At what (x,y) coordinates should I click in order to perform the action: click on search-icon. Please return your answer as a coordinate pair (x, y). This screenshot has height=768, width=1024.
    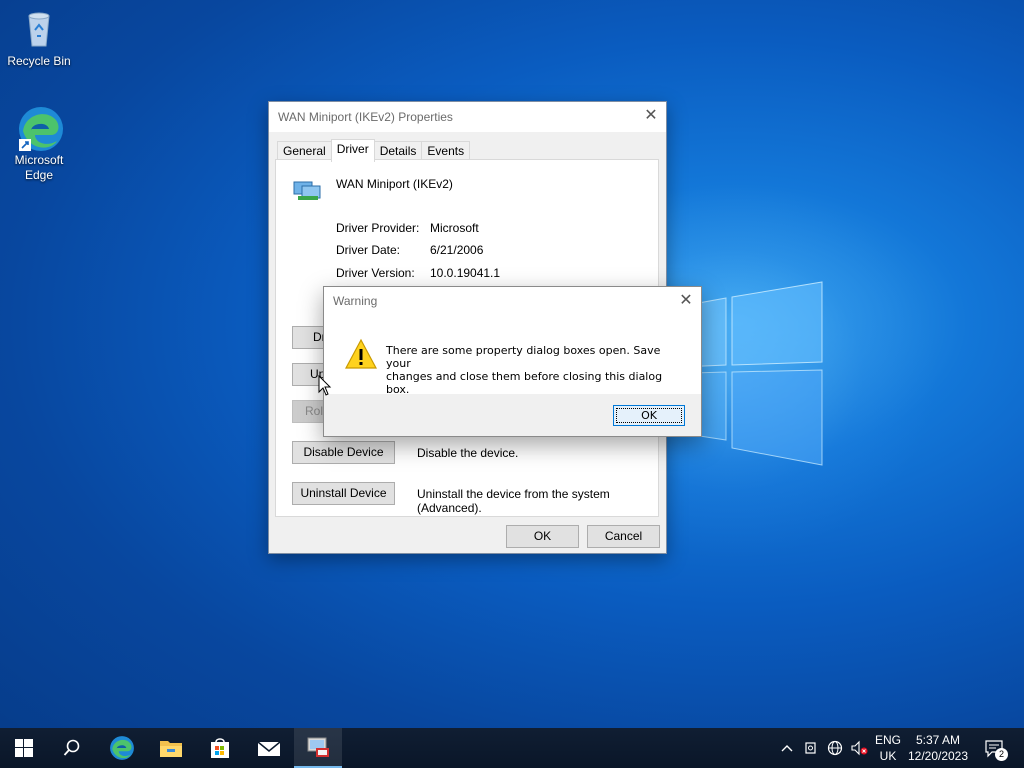
    Looking at the image, I should click on (71, 747).